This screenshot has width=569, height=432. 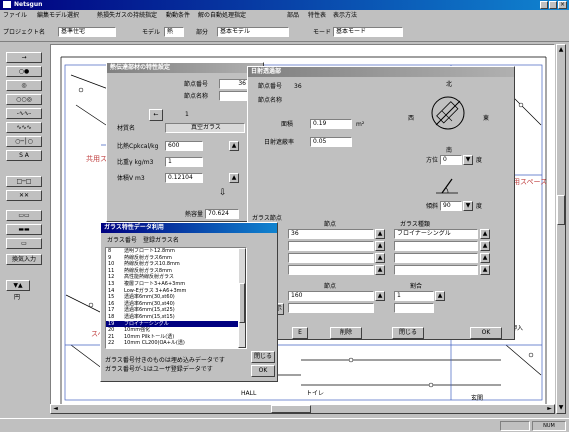 What do you see at coordinates (184, 146) in the screenshot?
I see `d1-specific-heat-field: 600` at bounding box center [184, 146].